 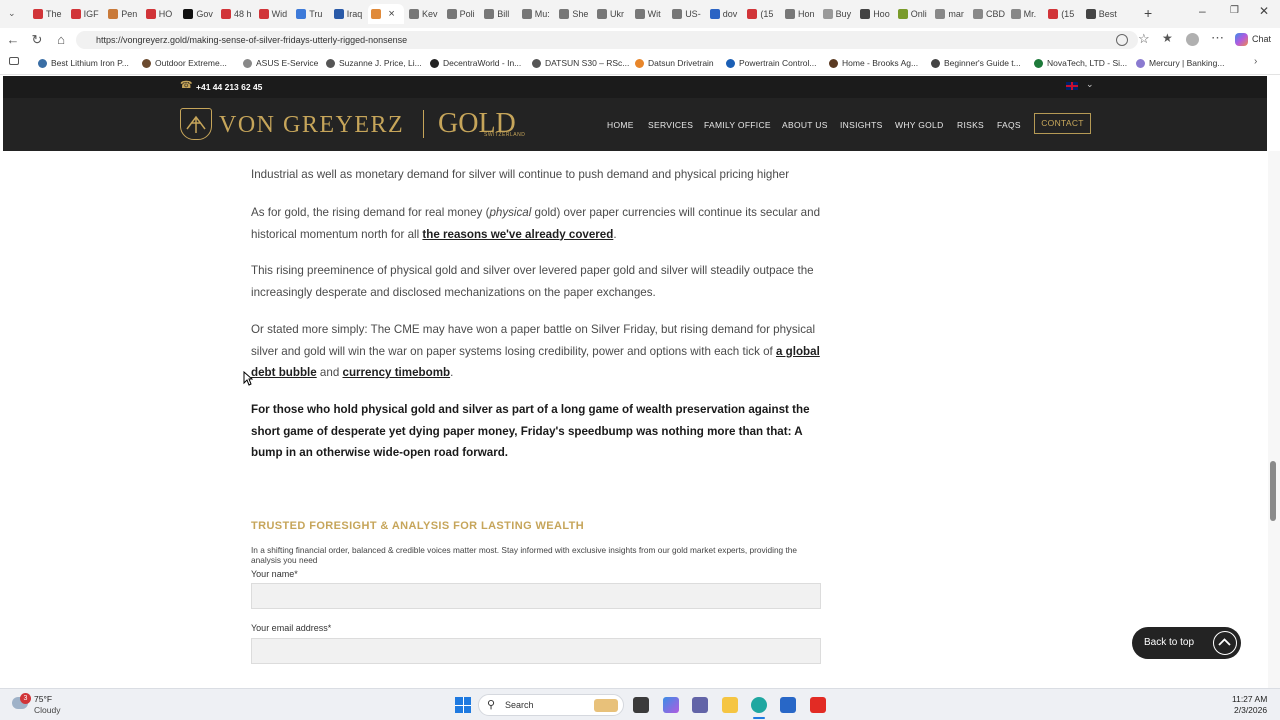 I want to click on browser-tab: Buy, so click(x=838, y=14).